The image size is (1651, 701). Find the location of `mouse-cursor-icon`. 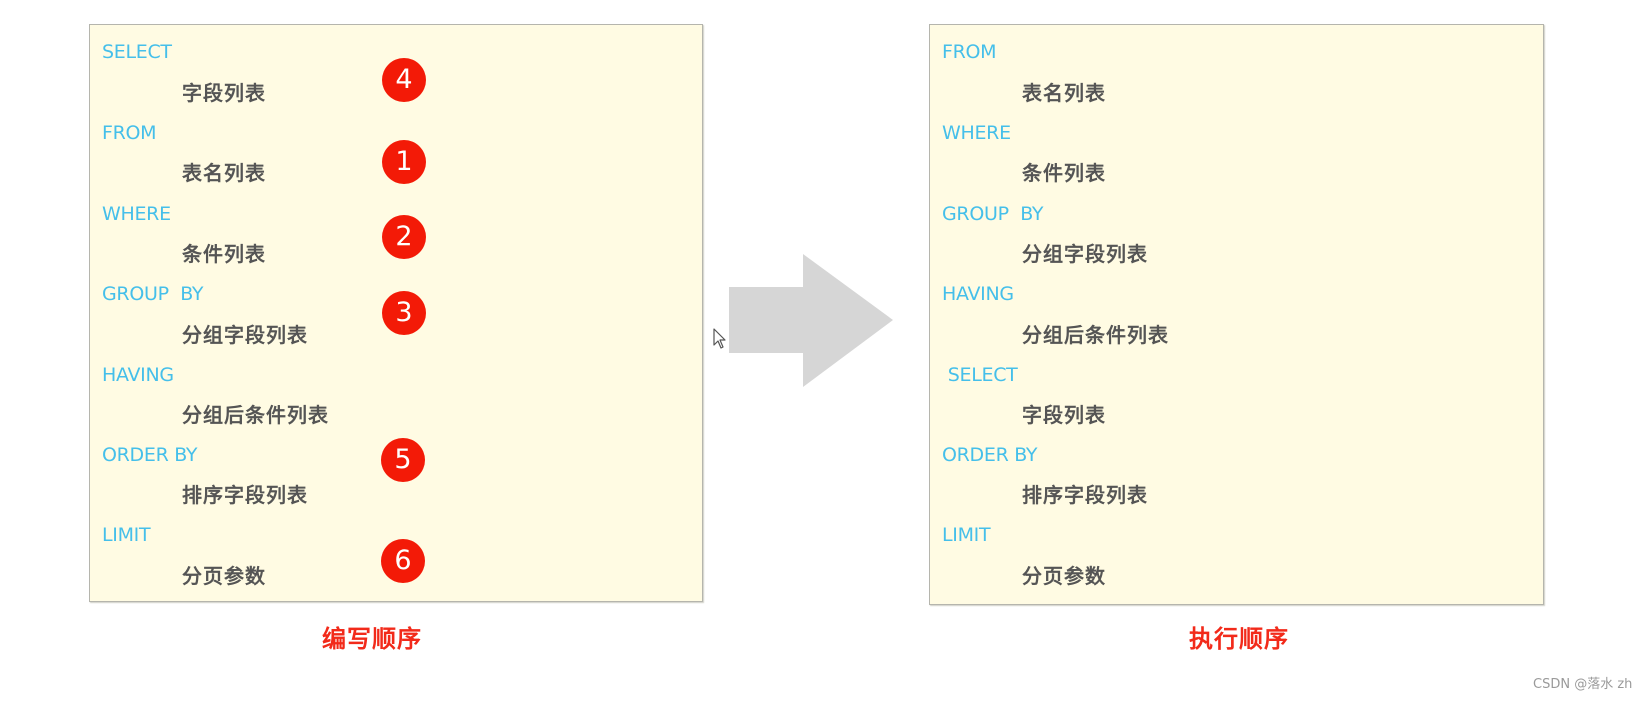

mouse-cursor-icon is located at coordinates (719, 338).